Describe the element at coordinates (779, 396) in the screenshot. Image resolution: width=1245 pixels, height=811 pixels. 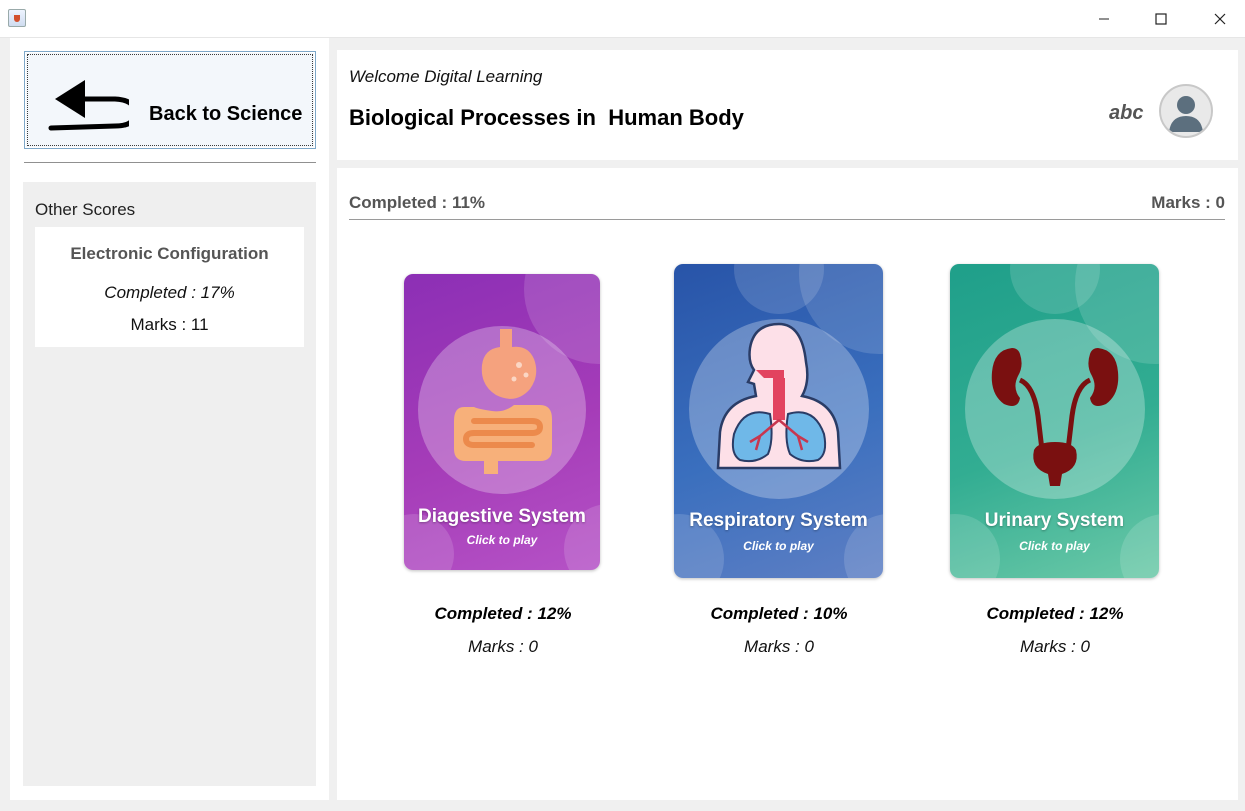
I see `respiratory-system-icon` at that location.